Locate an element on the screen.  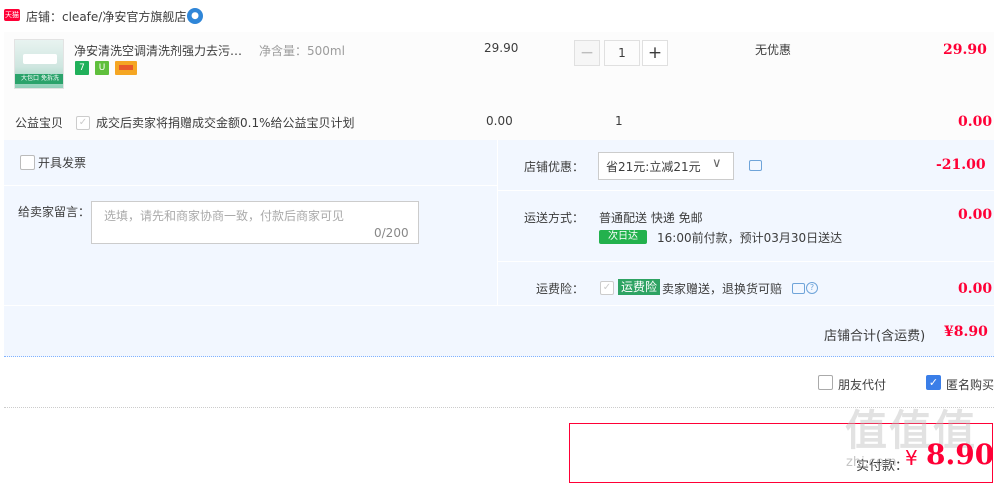
item-discount: 无优惠 is located at coordinates (773, 50).